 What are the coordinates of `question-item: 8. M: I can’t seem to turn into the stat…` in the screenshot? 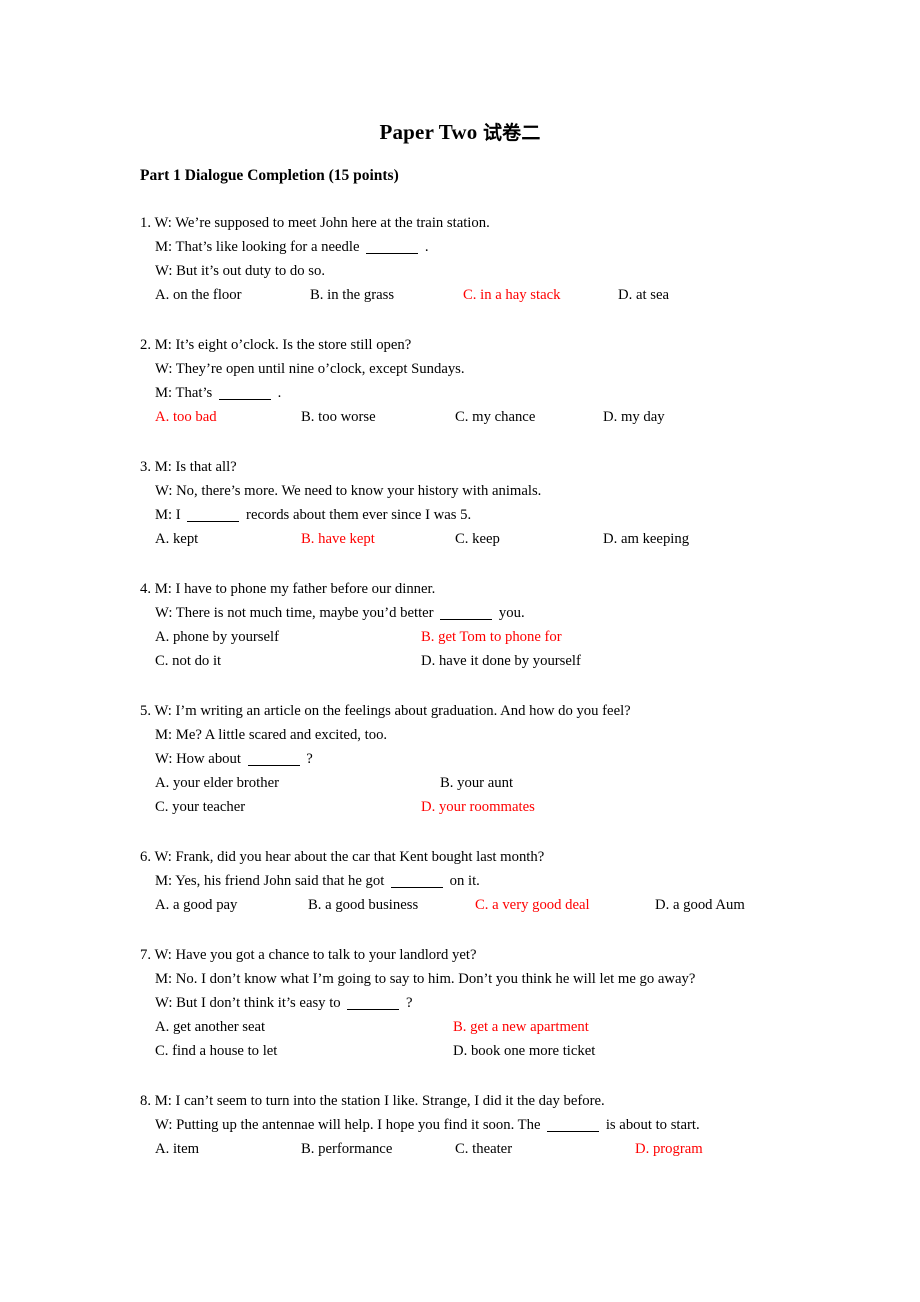 It's located at (460, 1125).